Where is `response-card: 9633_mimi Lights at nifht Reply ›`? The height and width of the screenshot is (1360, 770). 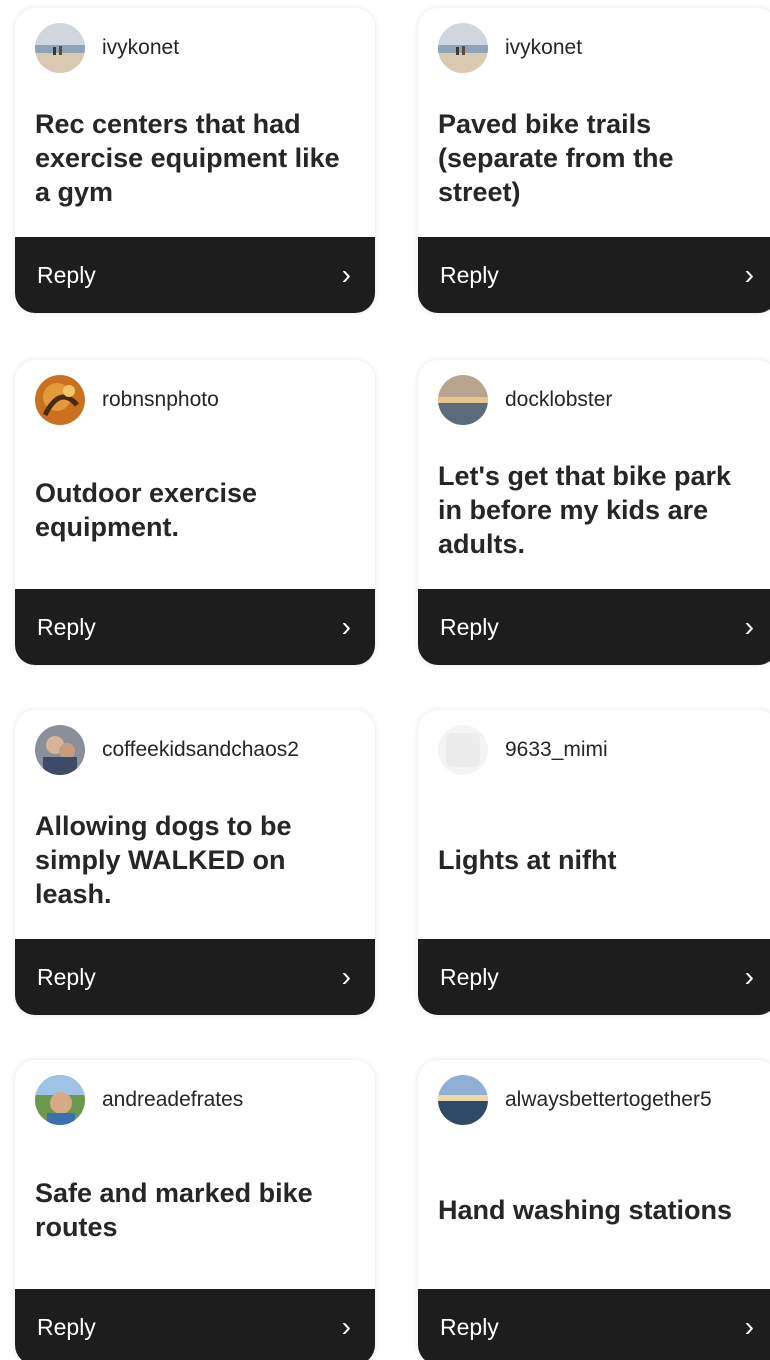 response-card: 9633_mimi Lights at nifht Reply › is located at coordinates (594, 862).